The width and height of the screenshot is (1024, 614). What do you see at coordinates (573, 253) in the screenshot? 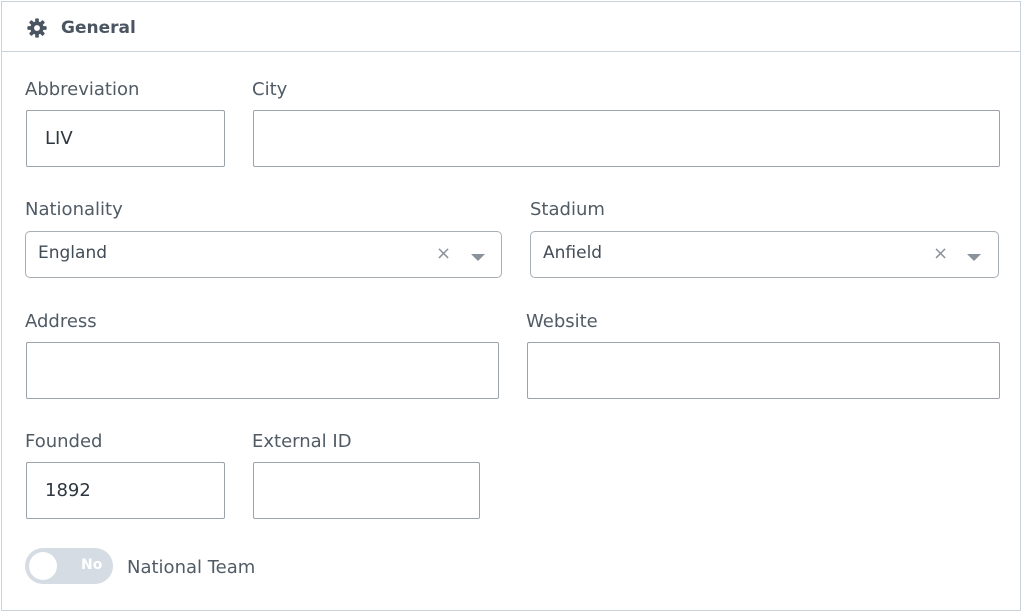
I see `stadium-value: Anfield` at bounding box center [573, 253].